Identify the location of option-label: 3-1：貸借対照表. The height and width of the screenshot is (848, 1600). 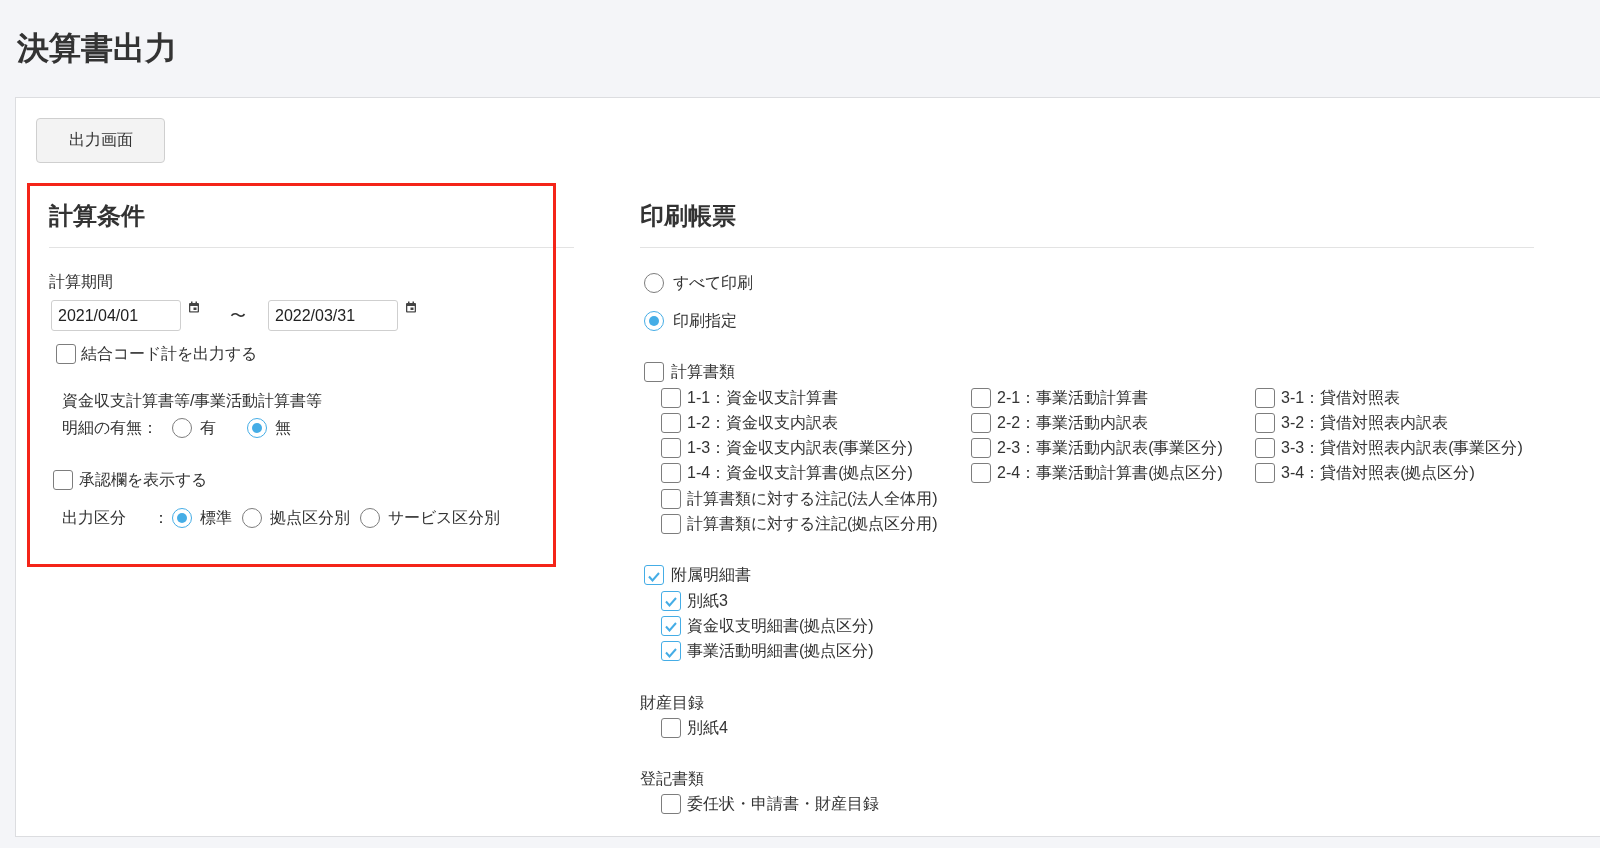
(1341, 397).